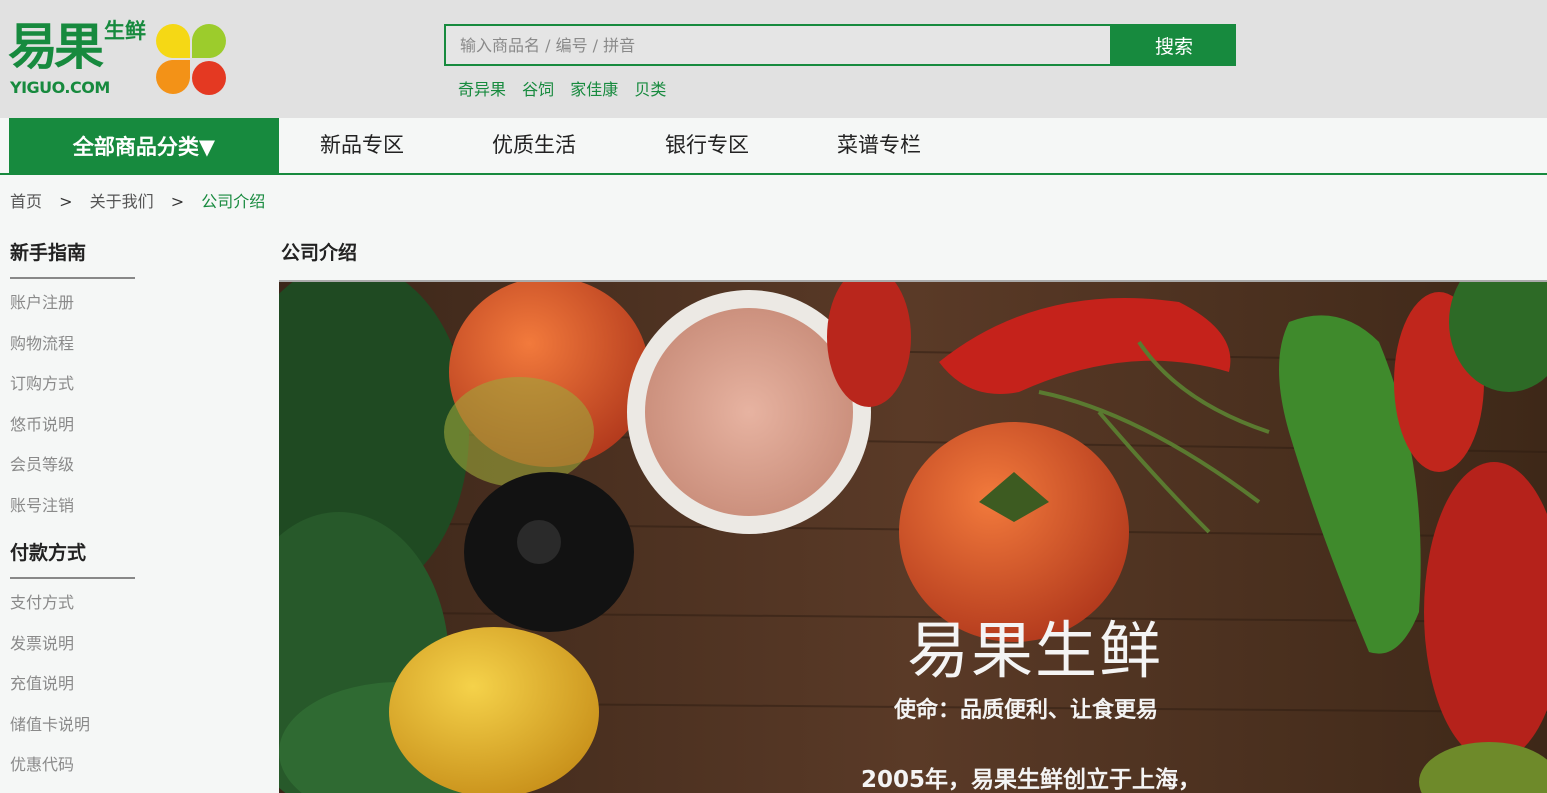 Image resolution: width=1547 pixels, height=793 pixels. What do you see at coordinates (120, 59) in the screenshot?
I see `site-logo: 易果 生鲜 YIGUO.COM` at bounding box center [120, 59].